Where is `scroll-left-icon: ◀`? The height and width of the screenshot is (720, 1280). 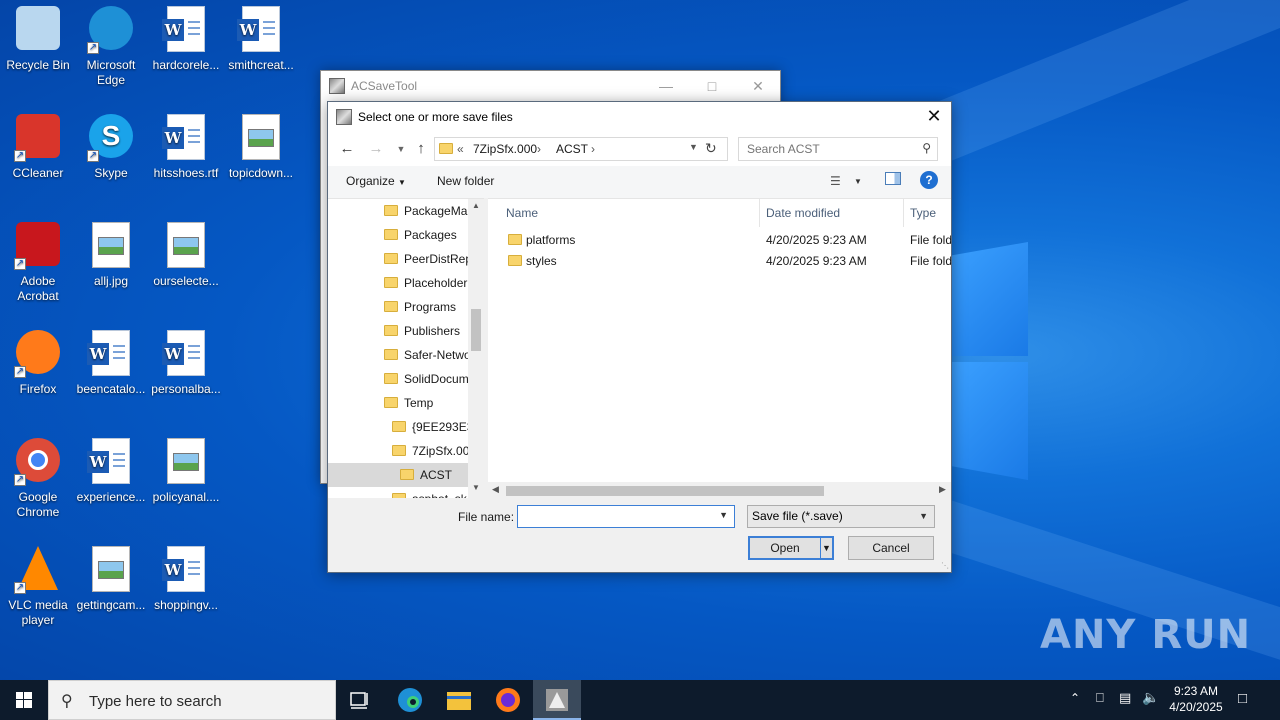
scroll-left-icon: ◀ is located at coordinates (495, 489).